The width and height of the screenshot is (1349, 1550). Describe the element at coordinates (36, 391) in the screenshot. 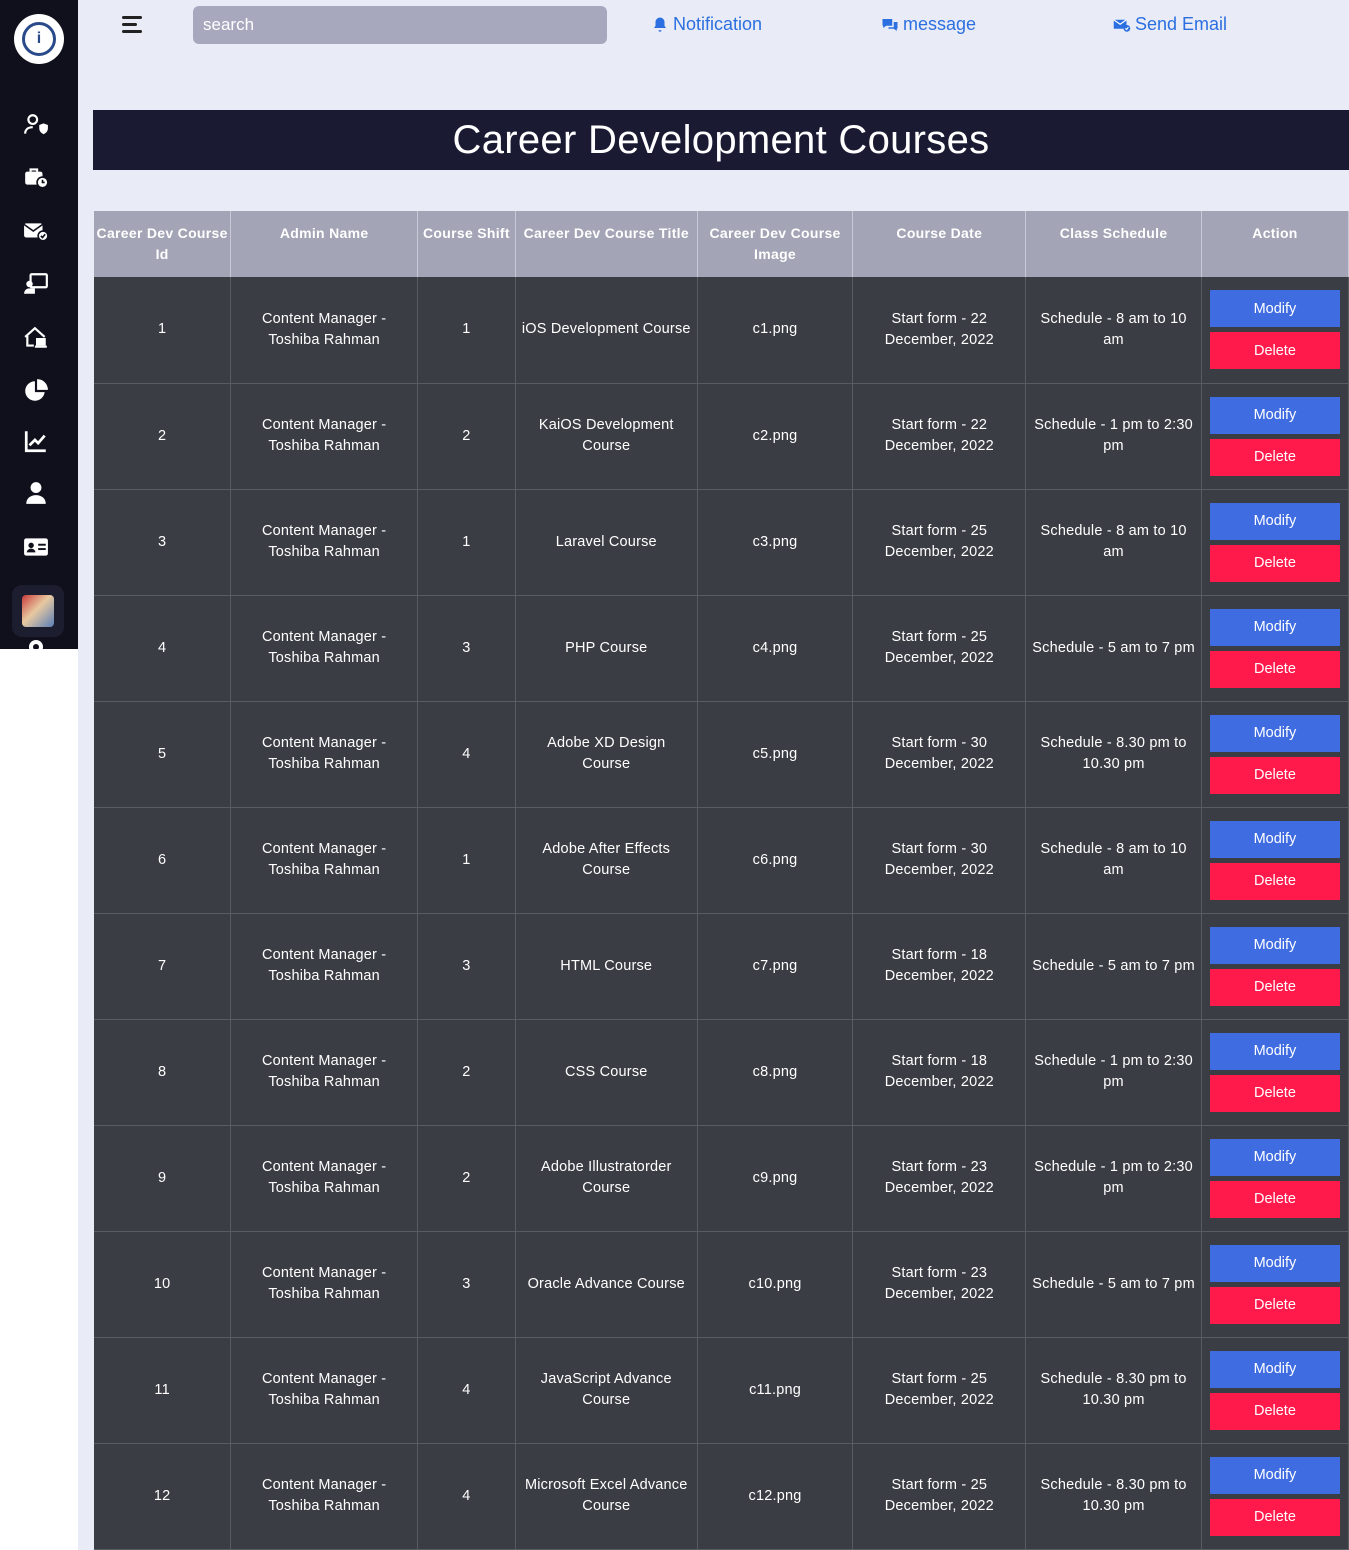

I see `pie-chart-icon` at that location.